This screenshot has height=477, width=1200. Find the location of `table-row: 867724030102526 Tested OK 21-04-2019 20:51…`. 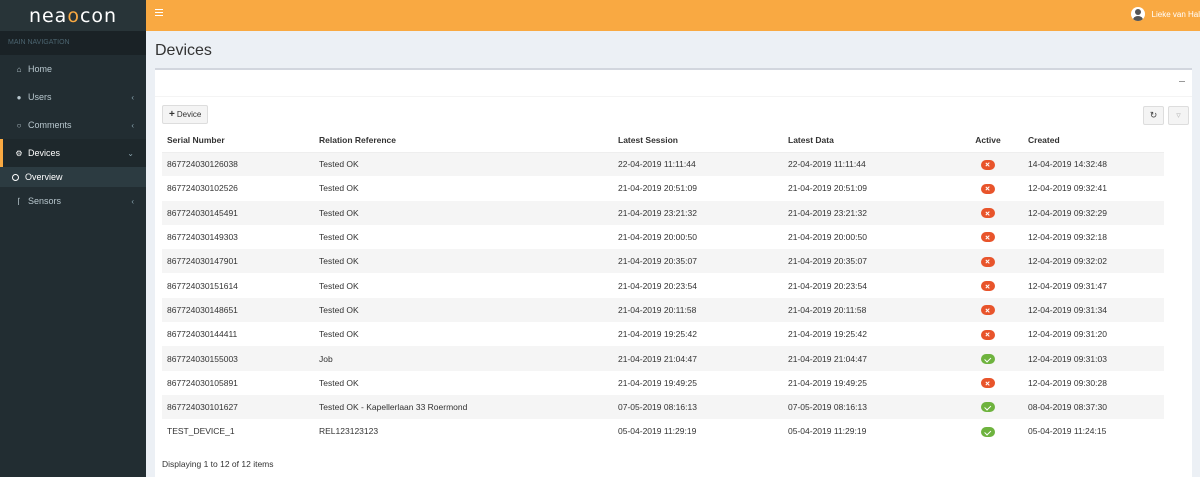

table-row: 867724030102526 Tested OK 21-04-2019 20:51… is located at coordinates (663, 188).